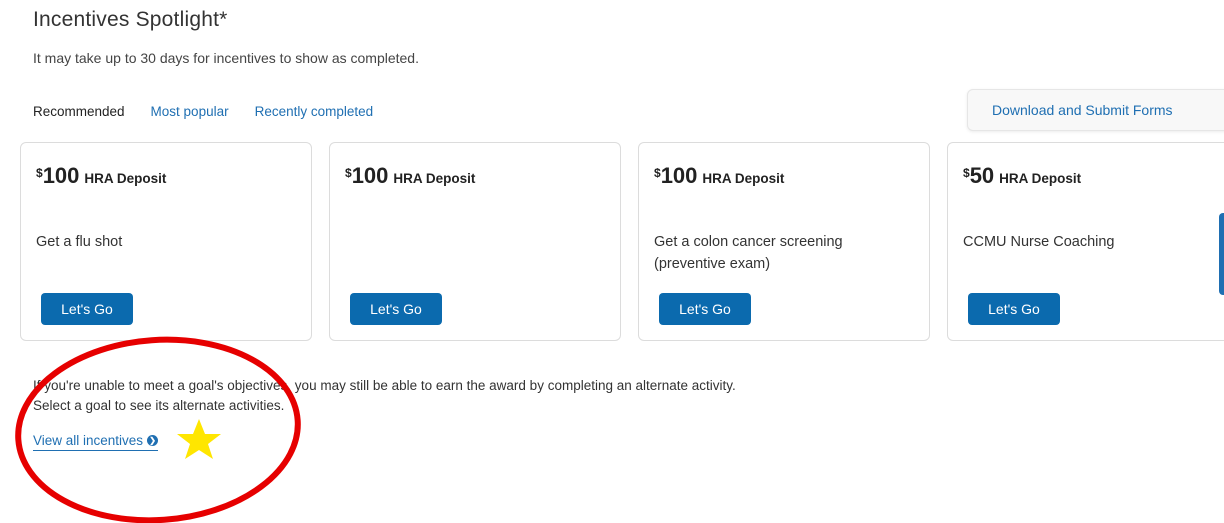  I want to click on tab-most-popular: Most popular, so click(190, 111).